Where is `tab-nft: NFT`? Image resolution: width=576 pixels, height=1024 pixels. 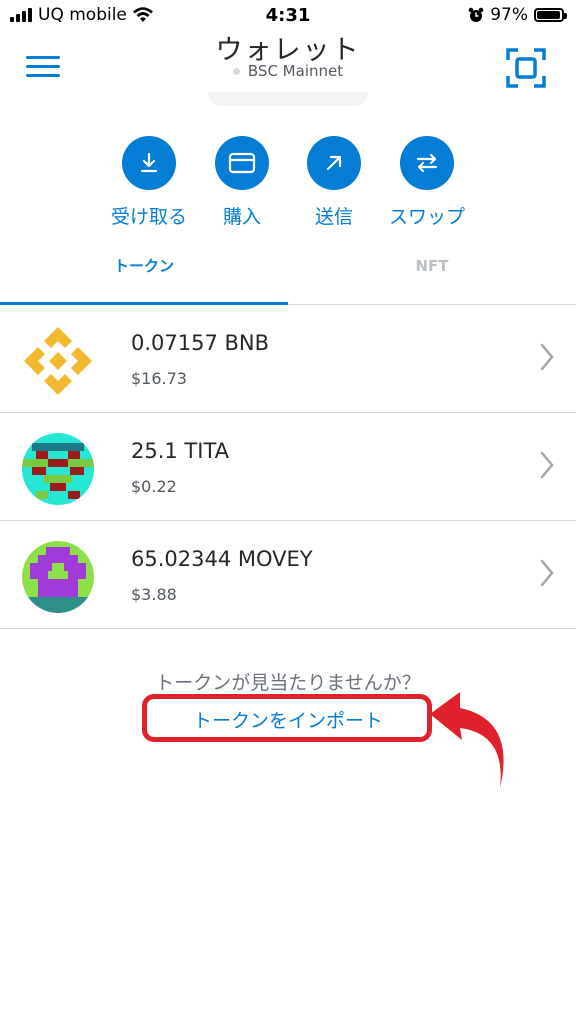
tab-nft: NFT is located at coordinates (432, 276).